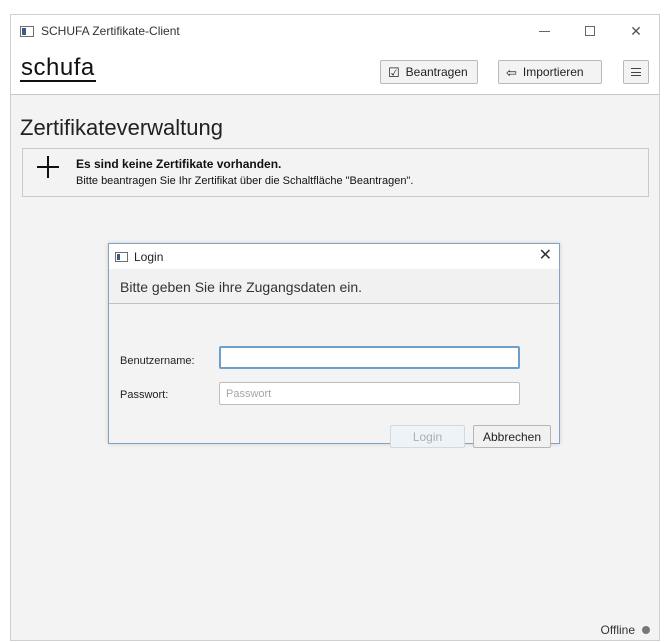 This screenshot has width=667, height=642. Describe the element at coordinates (149, 256) in the screenshot. I see `dialog-title: Login` at that location.